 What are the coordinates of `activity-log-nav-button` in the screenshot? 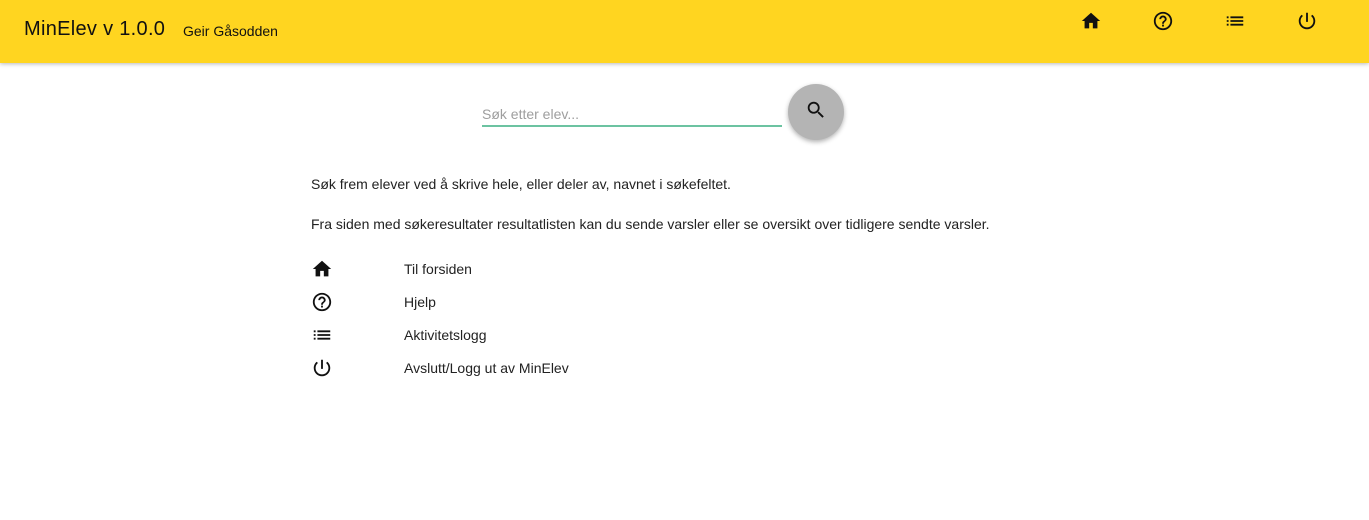 It's located at (1235, 23).